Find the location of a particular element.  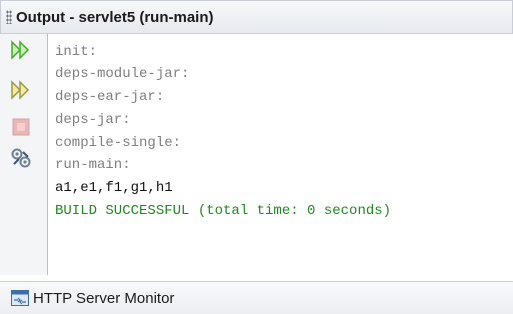

rerun-button is located at coordinates (21, 50).